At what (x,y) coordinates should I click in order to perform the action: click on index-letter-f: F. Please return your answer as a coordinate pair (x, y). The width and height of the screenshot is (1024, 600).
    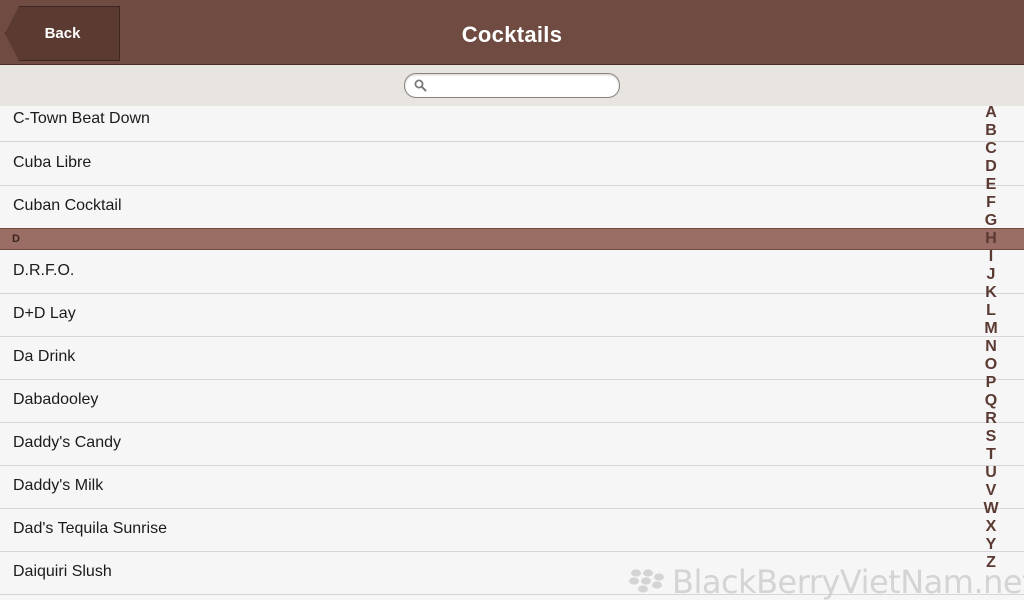
    Looking at the image, I should click on (991, 203).